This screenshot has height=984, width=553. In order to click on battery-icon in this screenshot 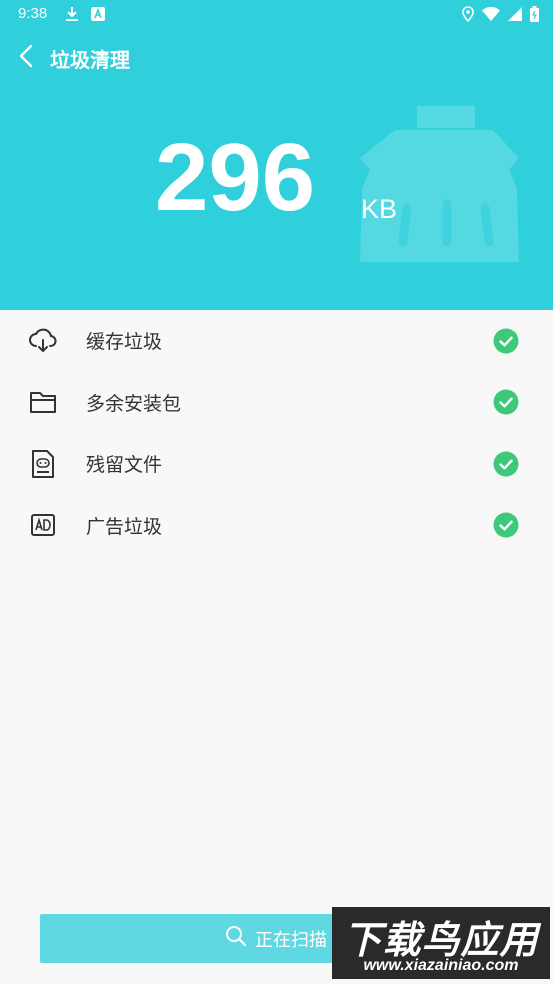, I will do `click(534, 14)`.